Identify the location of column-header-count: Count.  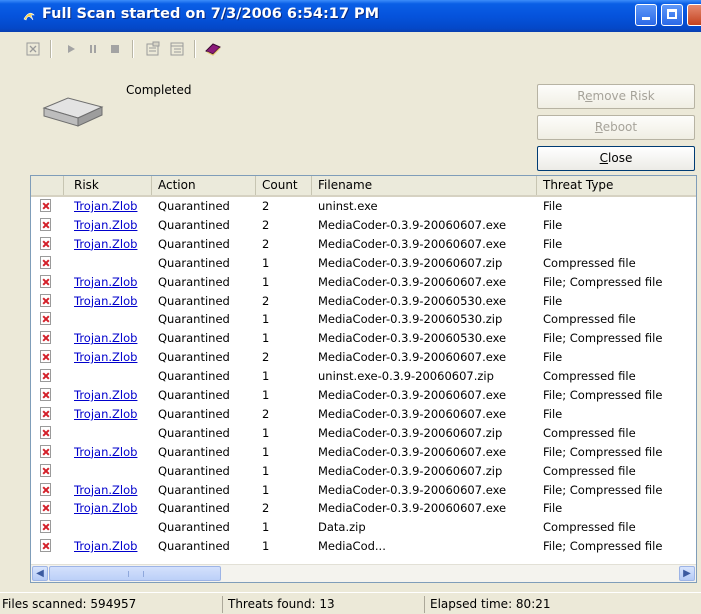
(284, 185).